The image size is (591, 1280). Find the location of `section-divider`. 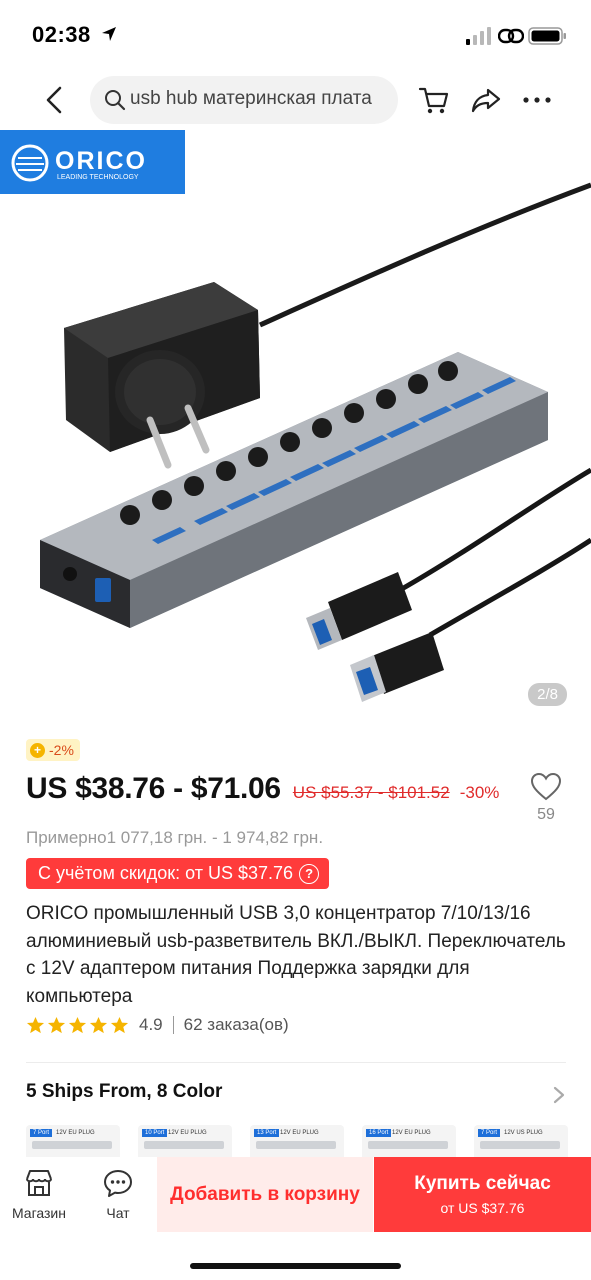

section-divider is located at coordinates (296, 1062).